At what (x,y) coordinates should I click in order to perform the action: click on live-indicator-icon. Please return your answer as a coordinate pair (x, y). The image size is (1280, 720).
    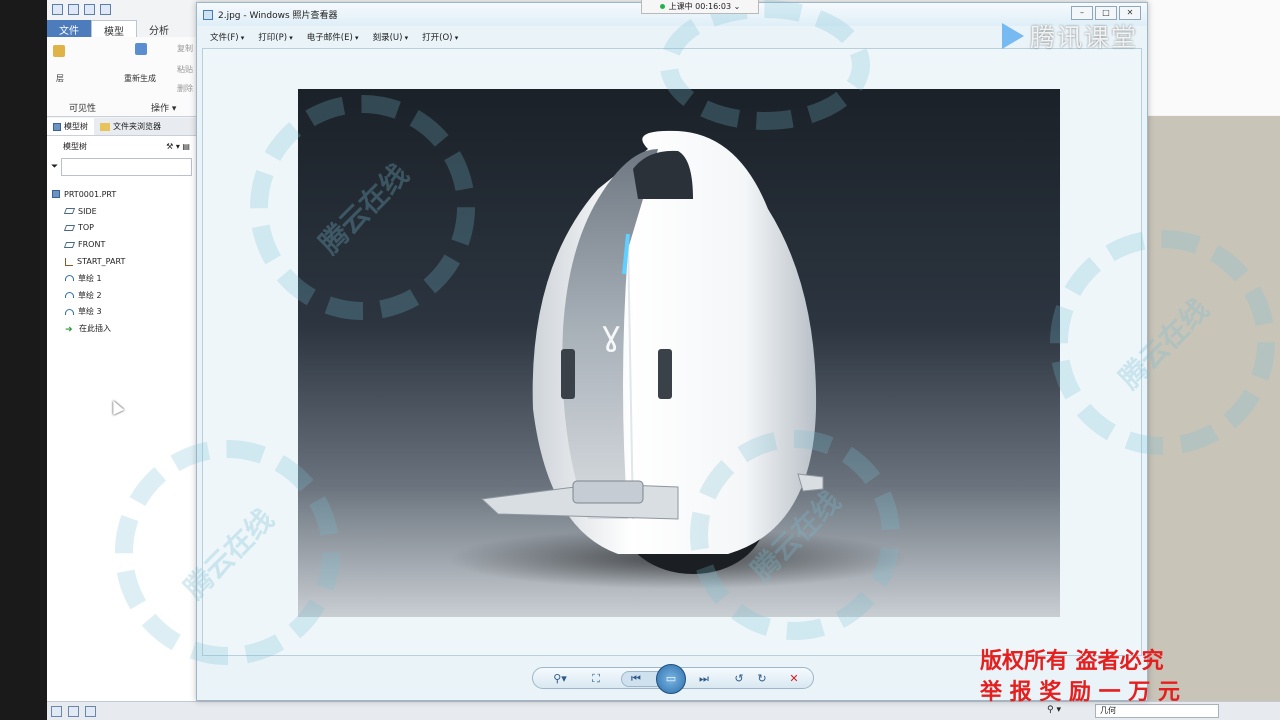
    Looking at the image, I should click on (662, 6).